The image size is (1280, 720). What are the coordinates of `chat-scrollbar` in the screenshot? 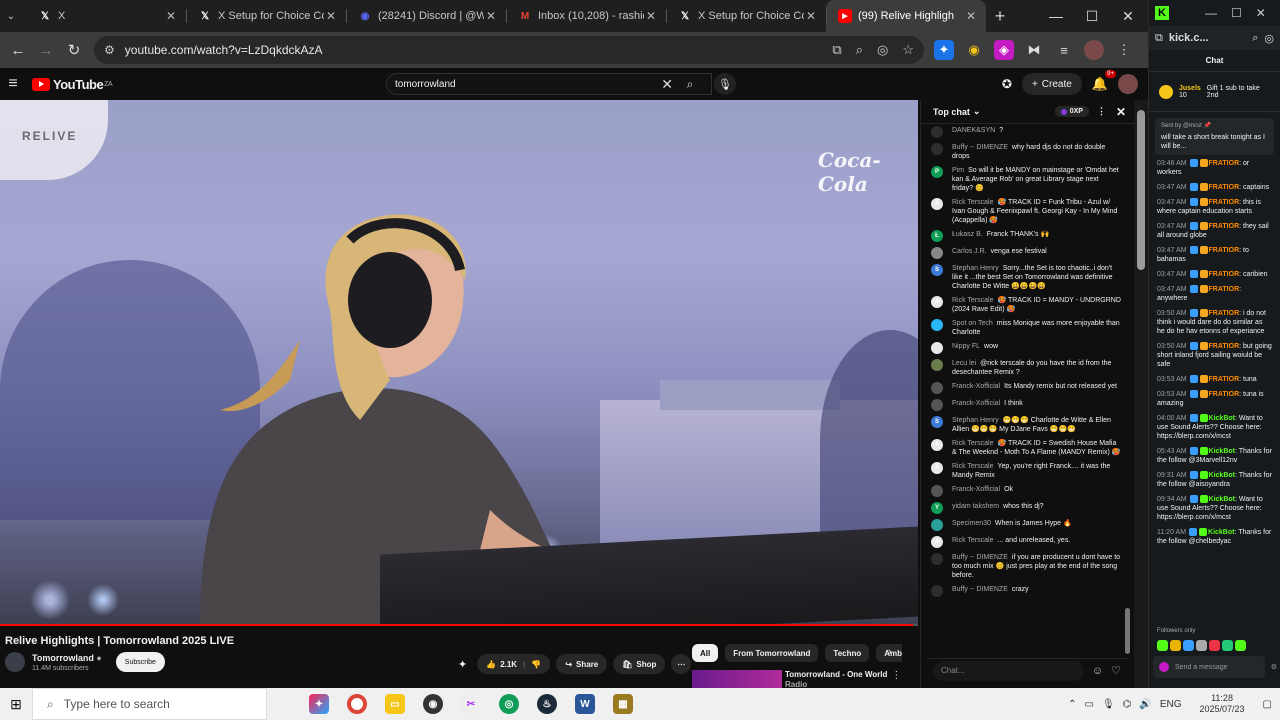 It's located at (1127, 391).